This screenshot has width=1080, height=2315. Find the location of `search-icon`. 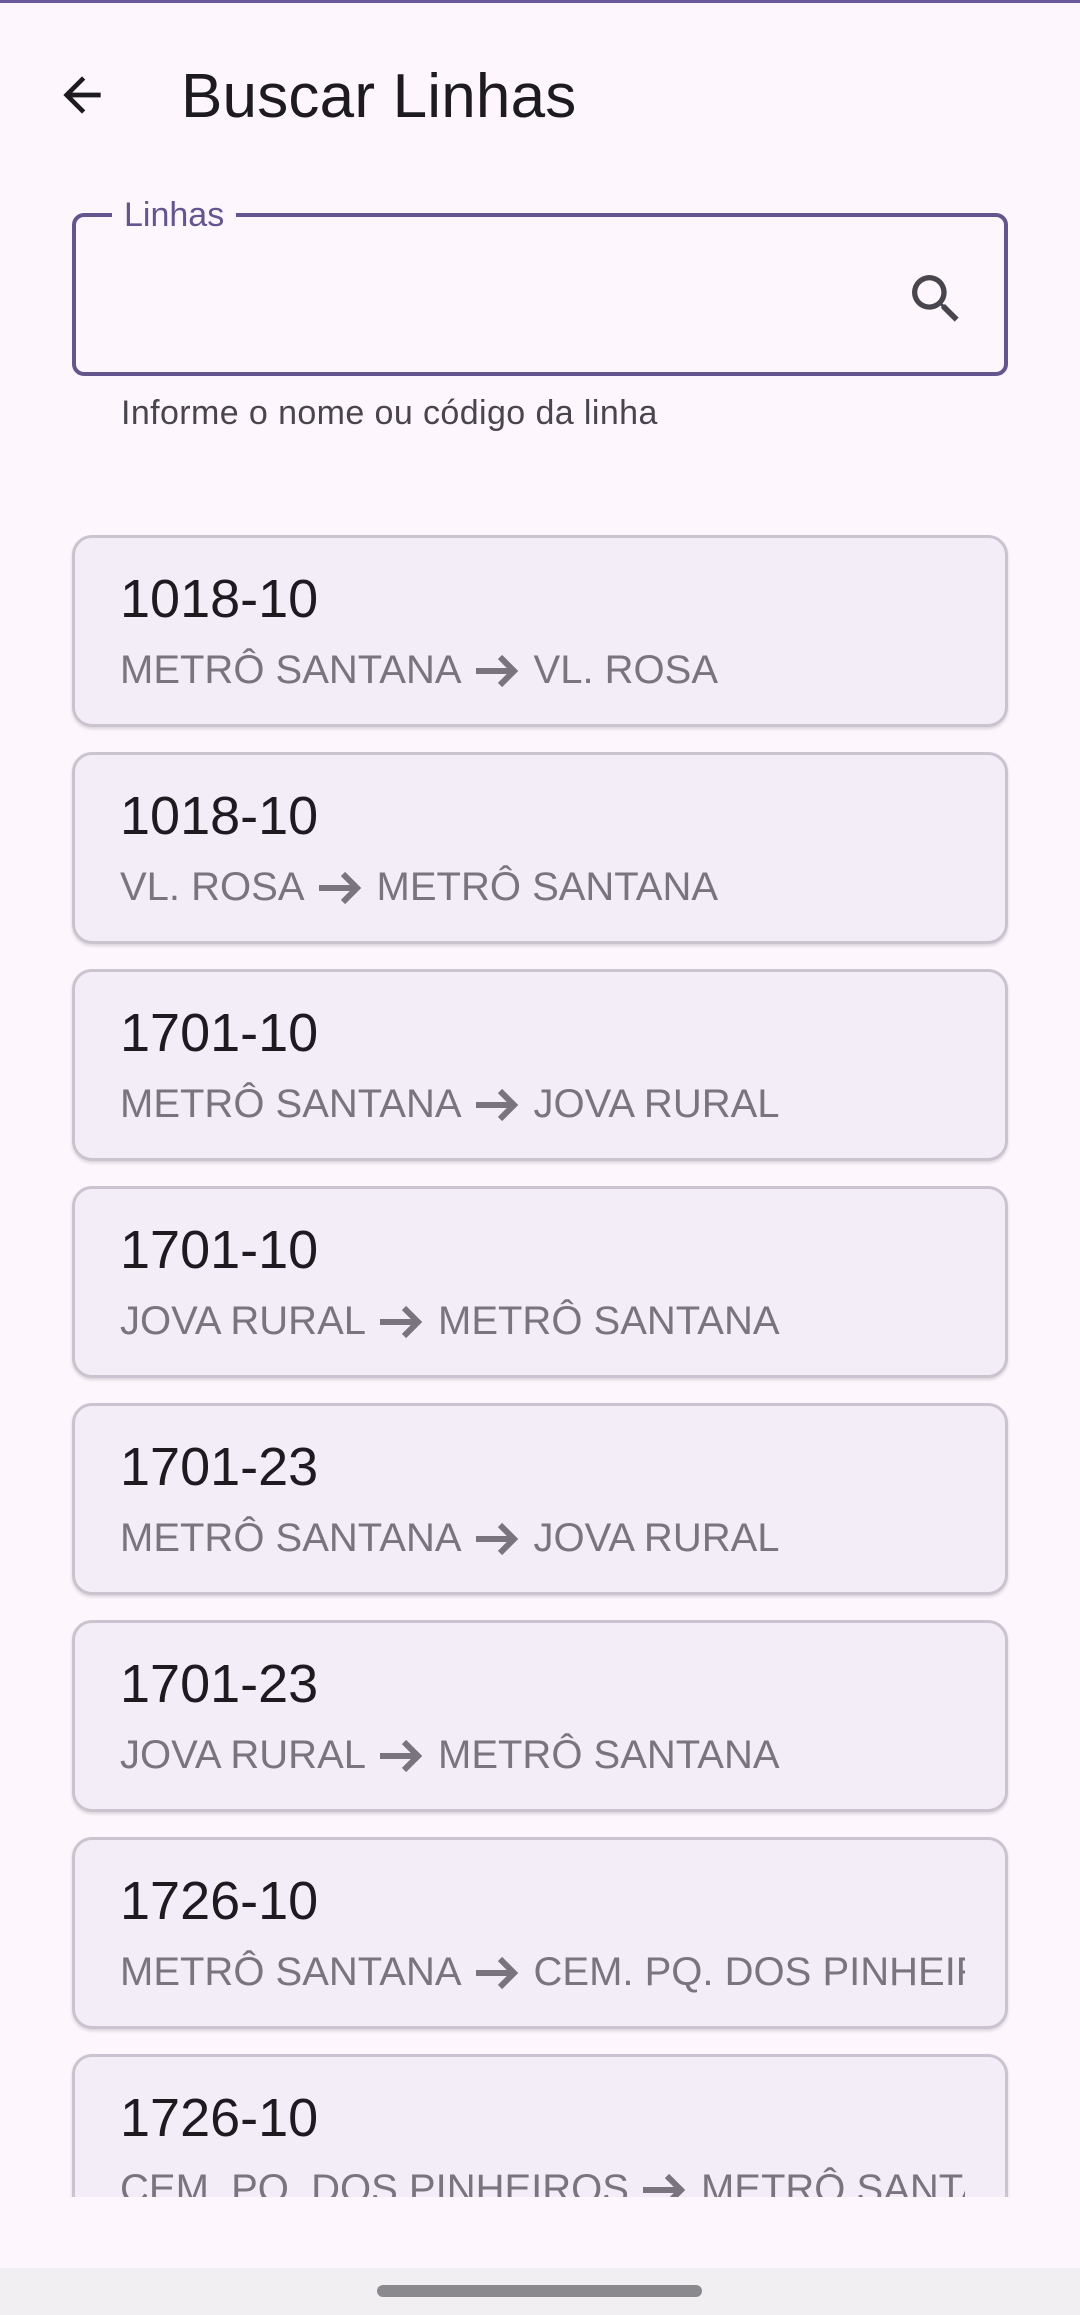

search-icon is located at coordinates (935, 298).